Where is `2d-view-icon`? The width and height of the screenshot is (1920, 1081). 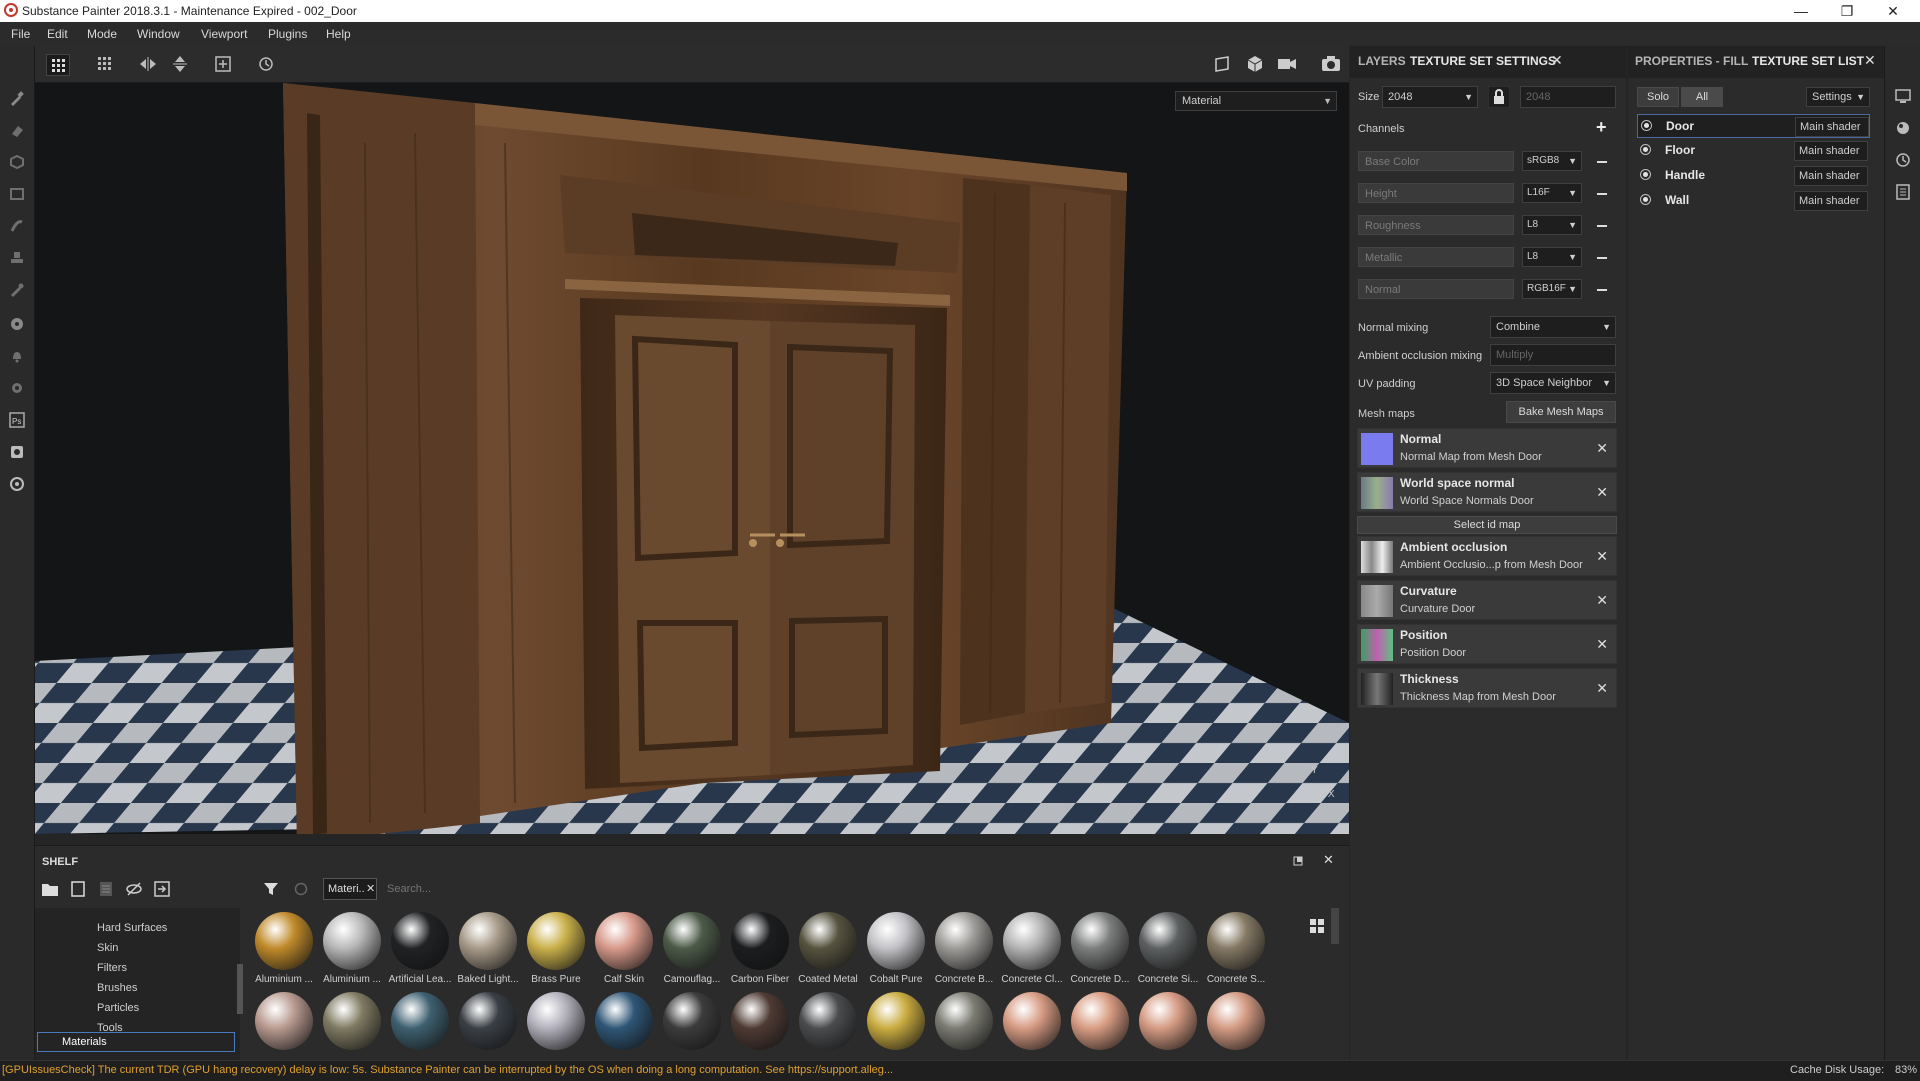
2d-view-icon is located at coordinates (1223, 64).